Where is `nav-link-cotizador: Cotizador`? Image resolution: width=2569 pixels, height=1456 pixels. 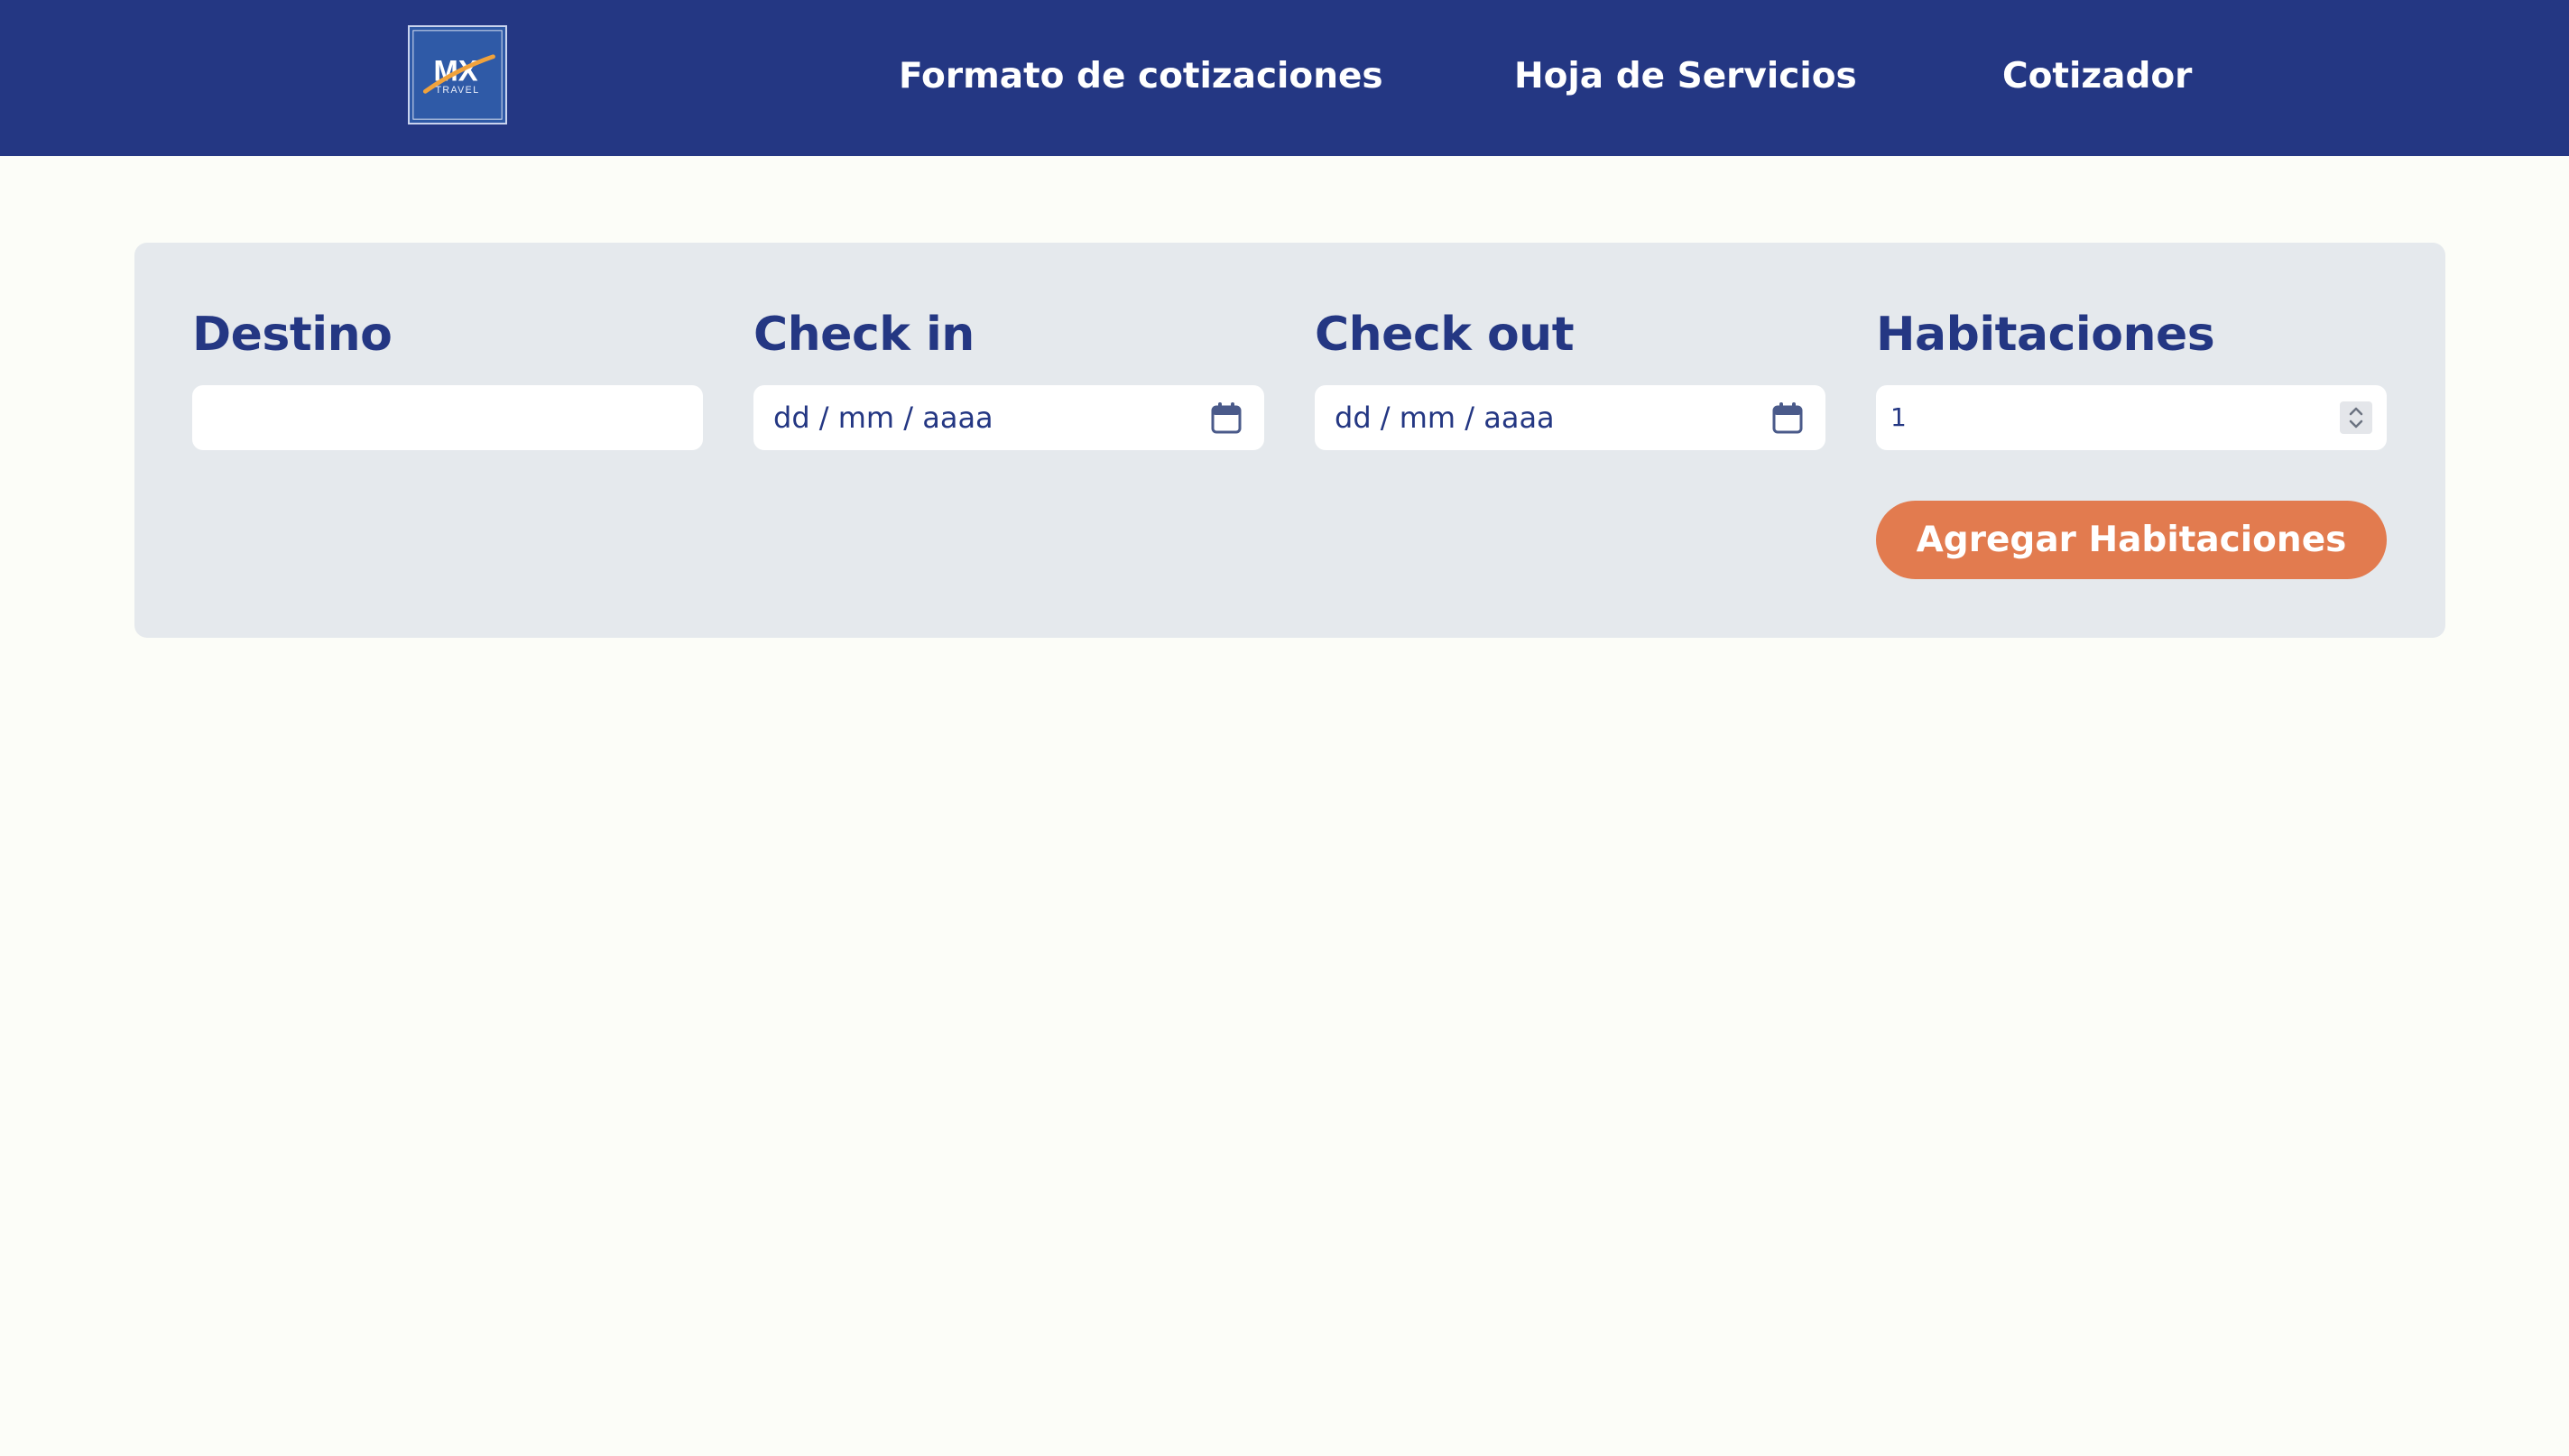
nav-link-cotizador: Cotizador is located at coordinates (2097, 76).